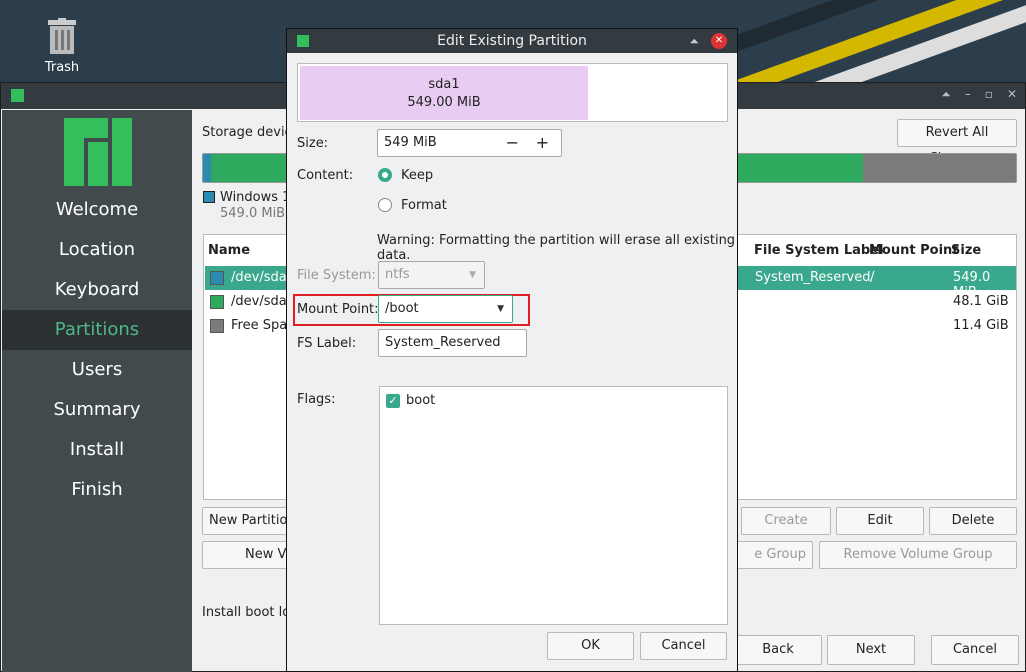 The width and height of the screenshot is (1026, 672). I want to click on mount-point-combobox: /boot ▼, so click(445, 309).